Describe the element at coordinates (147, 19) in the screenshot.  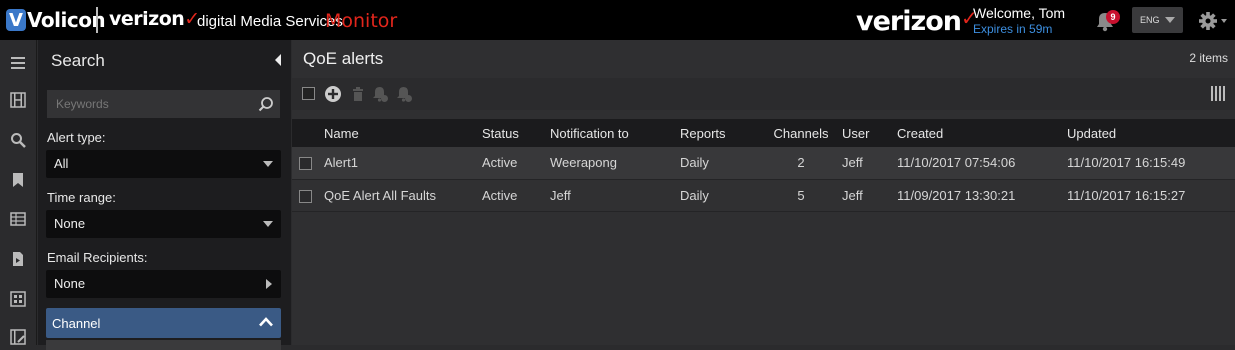
I see `verizon-logo-text: verizon` at that location.